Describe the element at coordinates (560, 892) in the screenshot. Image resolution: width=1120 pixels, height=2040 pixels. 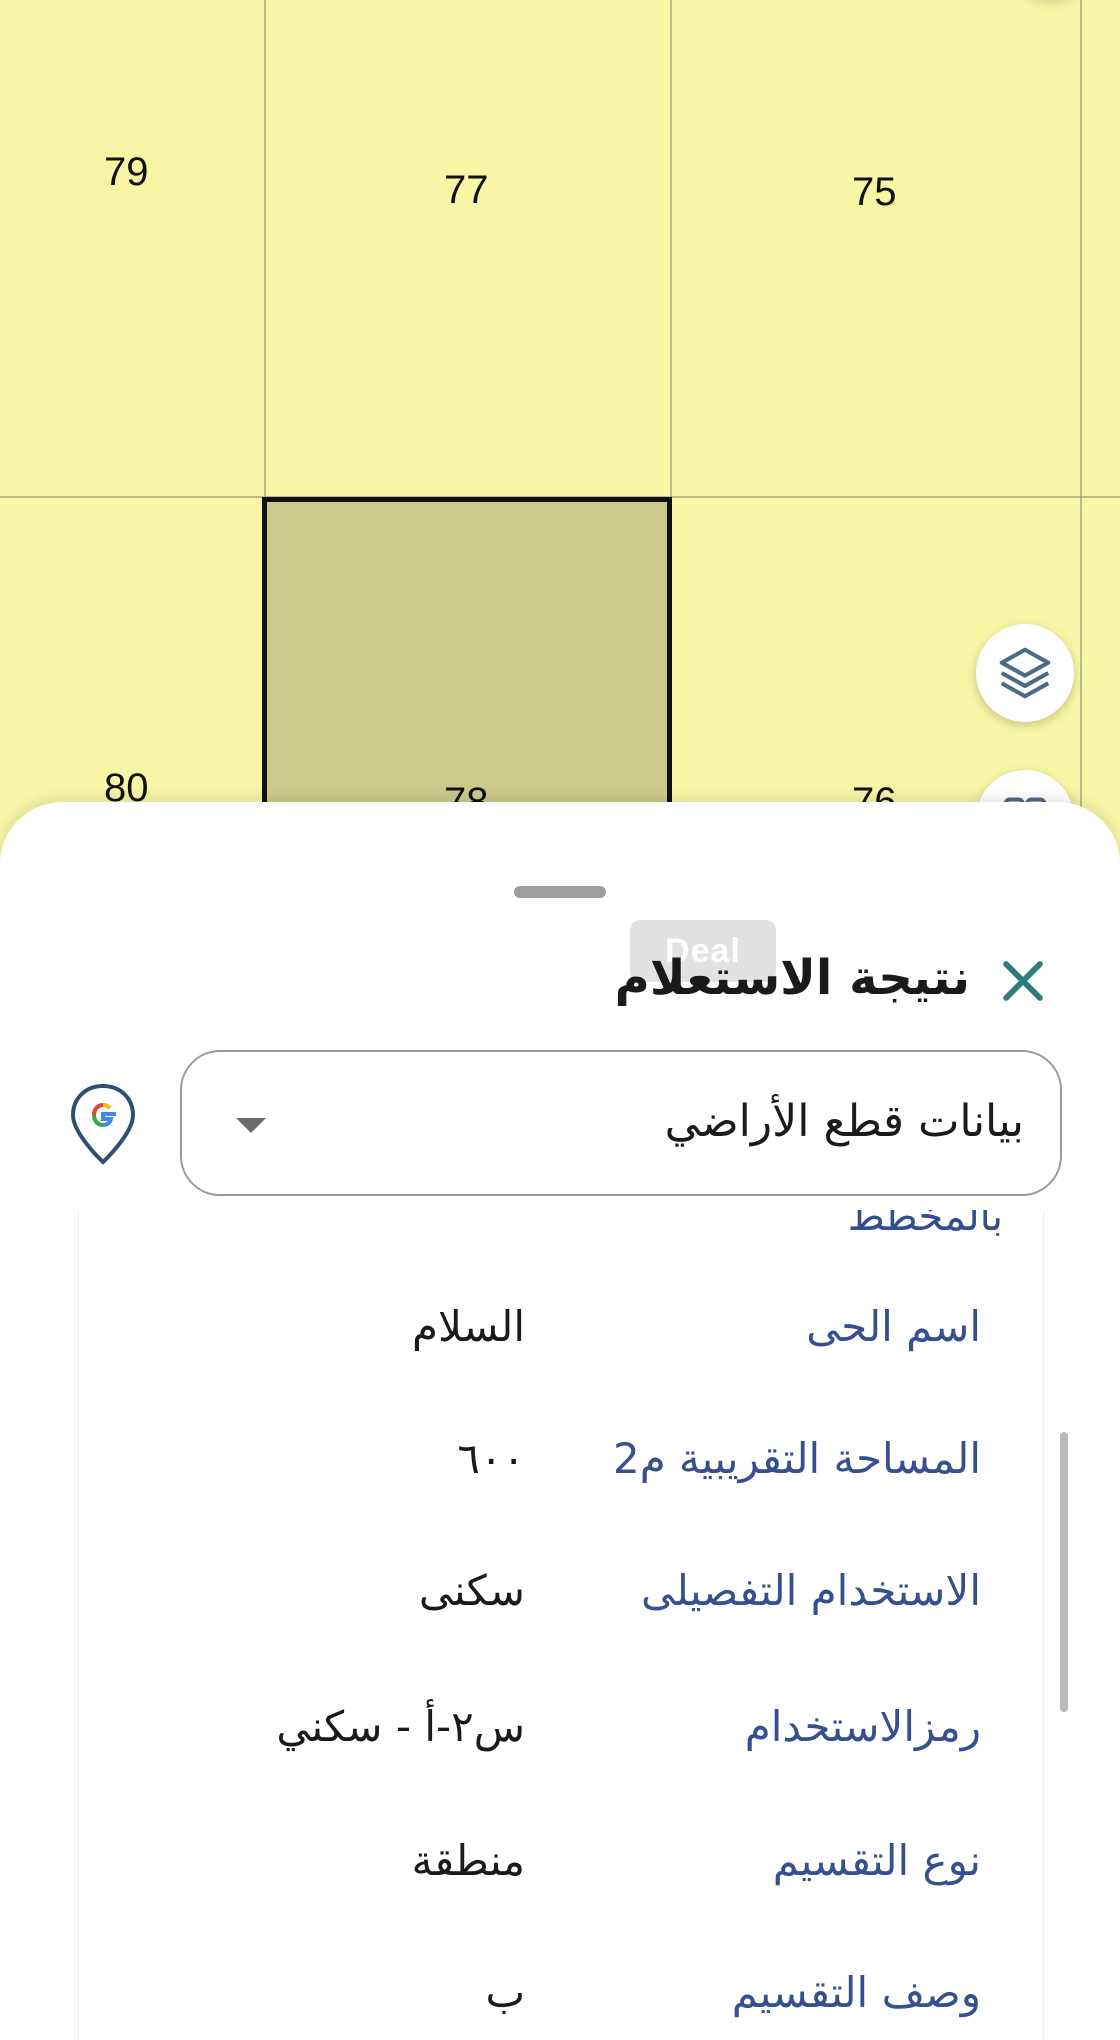
I see `drag-handle` at that location.